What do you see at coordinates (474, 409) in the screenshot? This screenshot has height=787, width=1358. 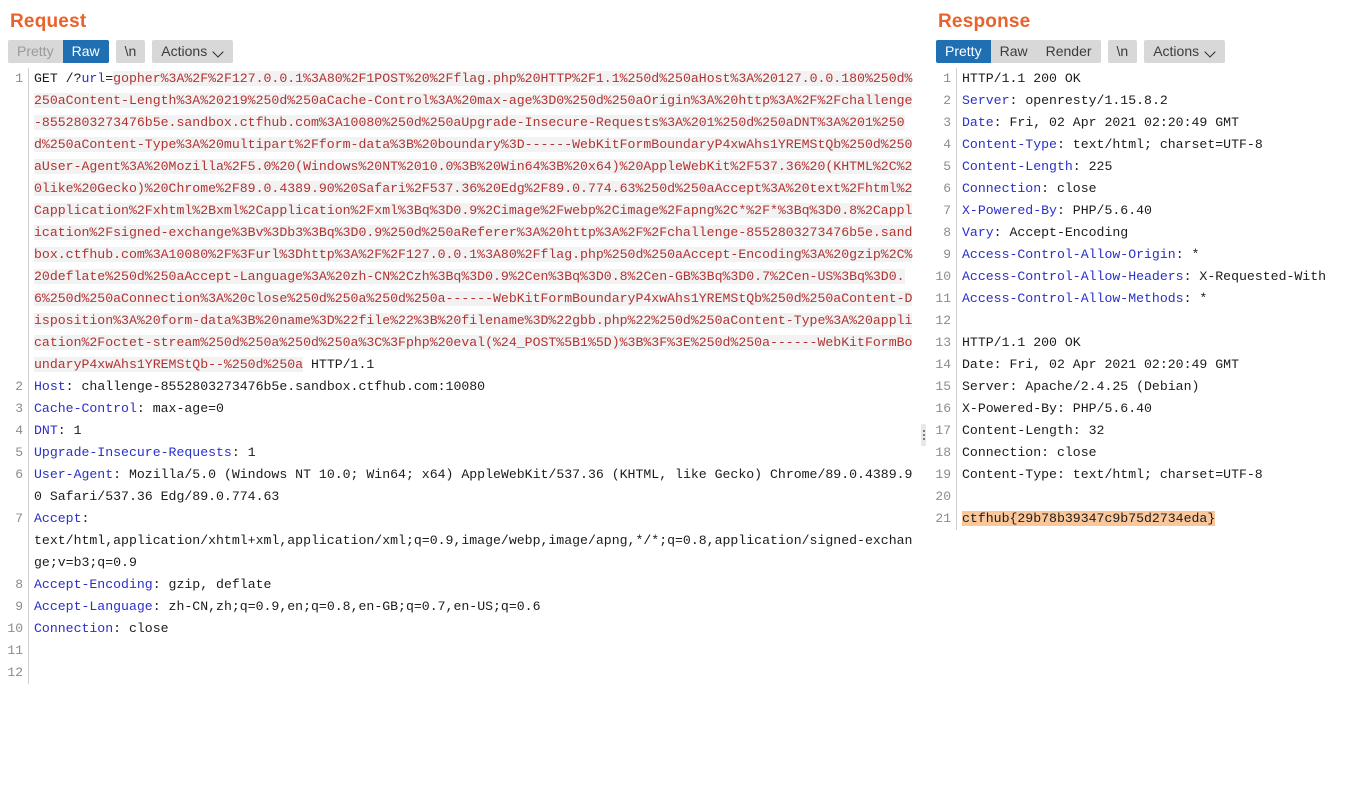 I see `code-content: Cache-Control: max-age=0` at bounding box center [474, 409].